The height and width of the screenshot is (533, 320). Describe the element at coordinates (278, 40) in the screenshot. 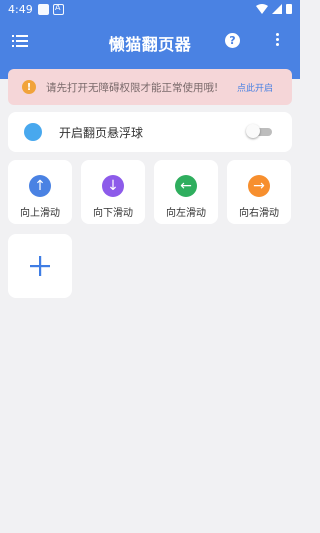

I see `more-options-icon` at that location.